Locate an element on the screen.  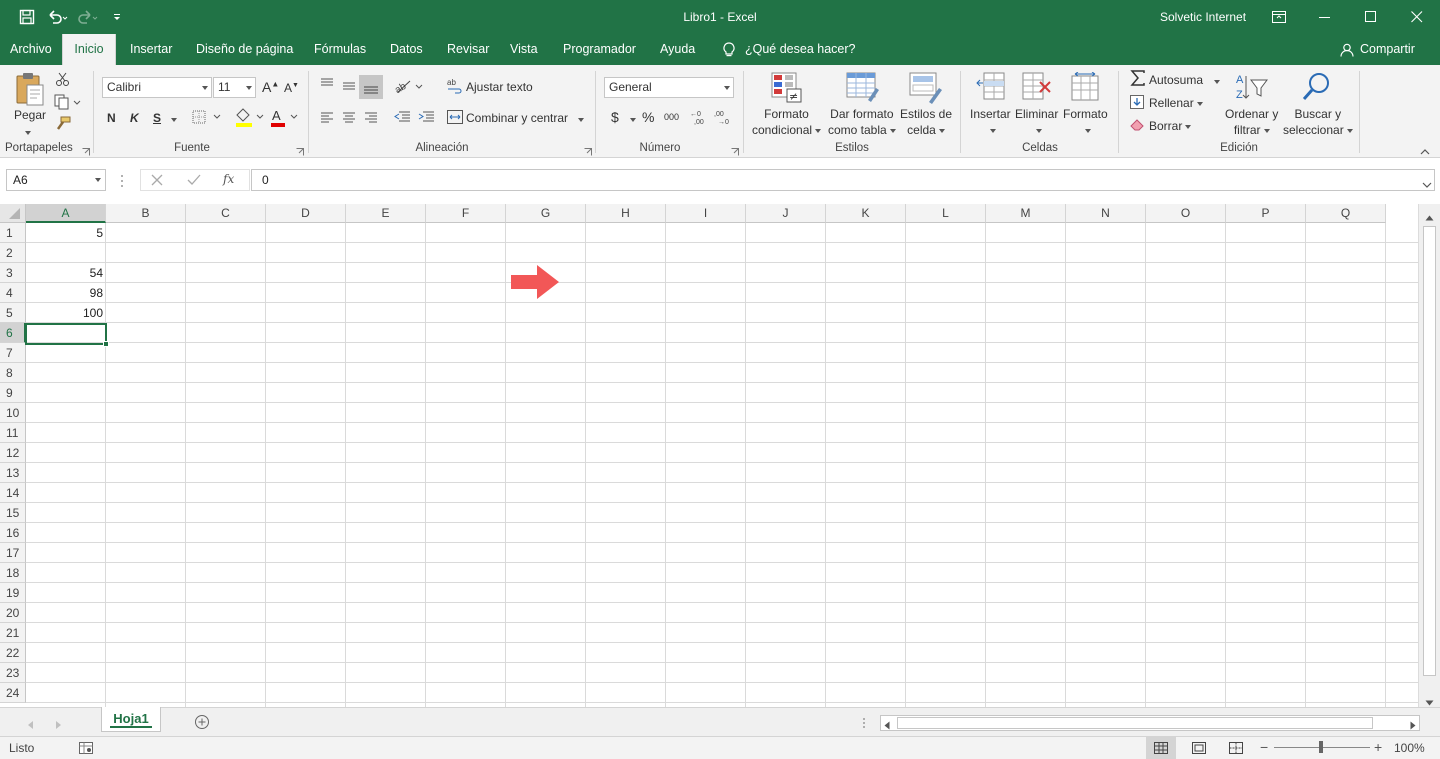
underline-dropdown-icon is located at coordinates (172, 119).